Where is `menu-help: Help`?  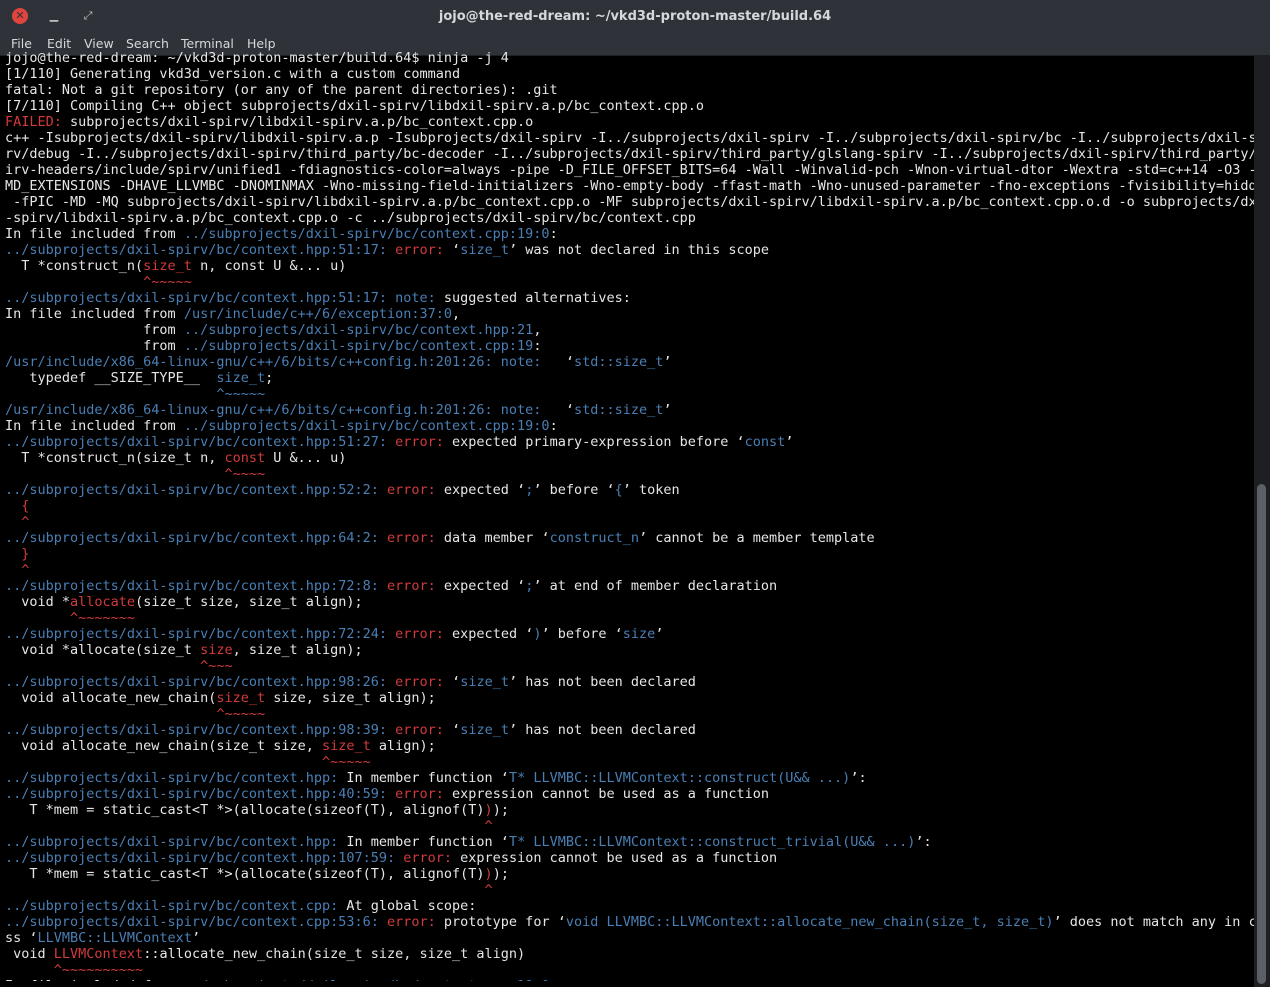
menu-help: Help is located at coordinates (261, 43).